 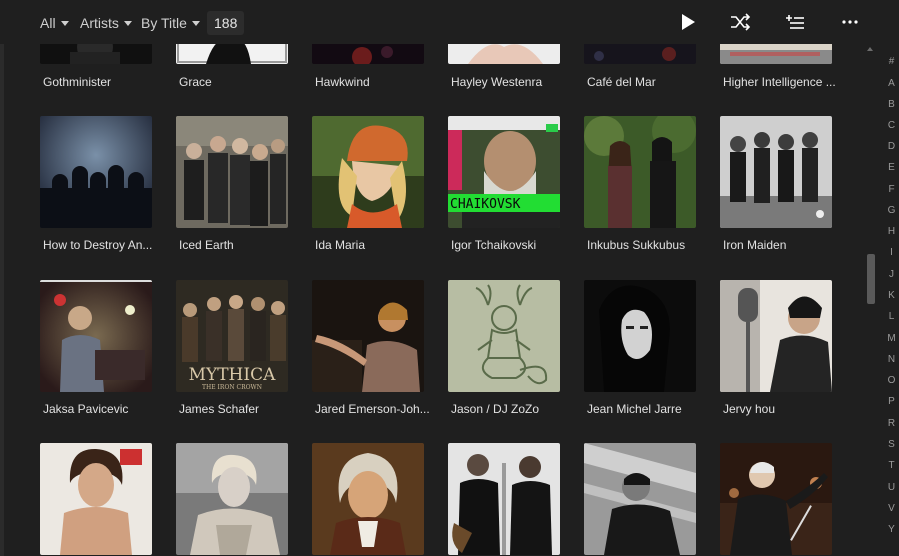 I want to click on jump-letter: Y, so click(x=891, y=529).